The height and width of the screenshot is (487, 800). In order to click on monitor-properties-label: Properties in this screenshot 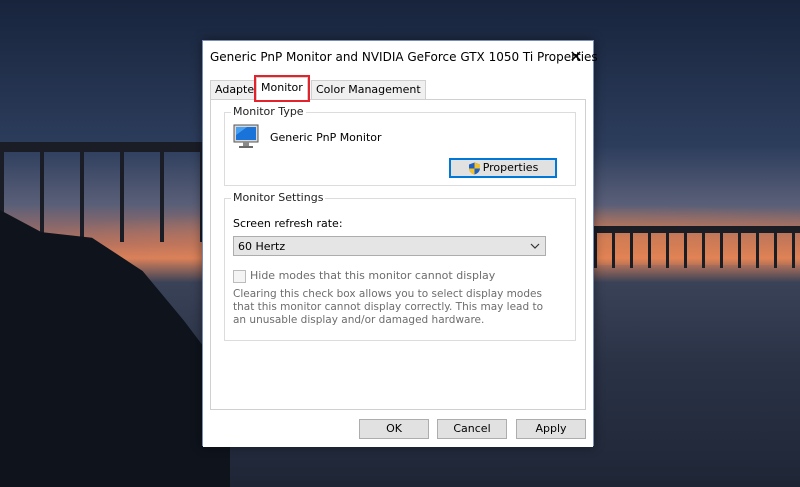, I will do `click(510, 167)`.